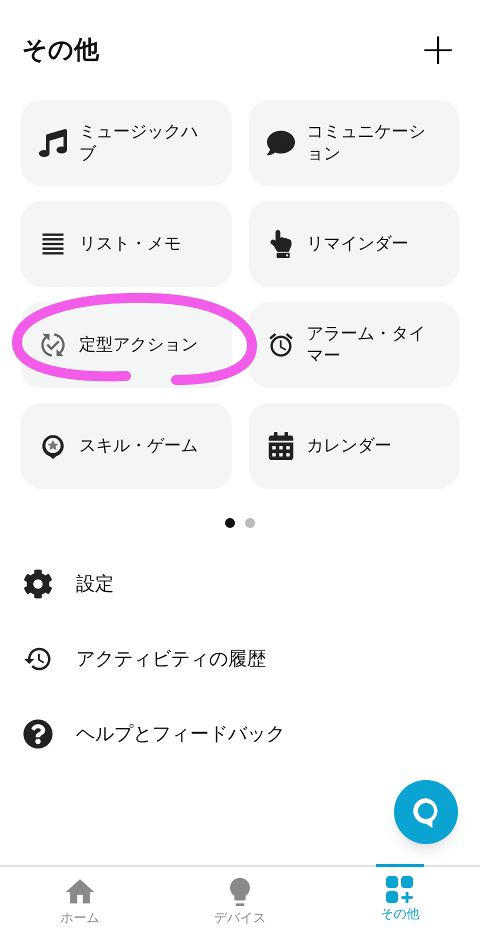 Image resolution: width=480 pixels, height=935 pixels. Describe the element at coordinates (353, 244) in the screenshot. I see `feature-tile: リマインダー` at that location.